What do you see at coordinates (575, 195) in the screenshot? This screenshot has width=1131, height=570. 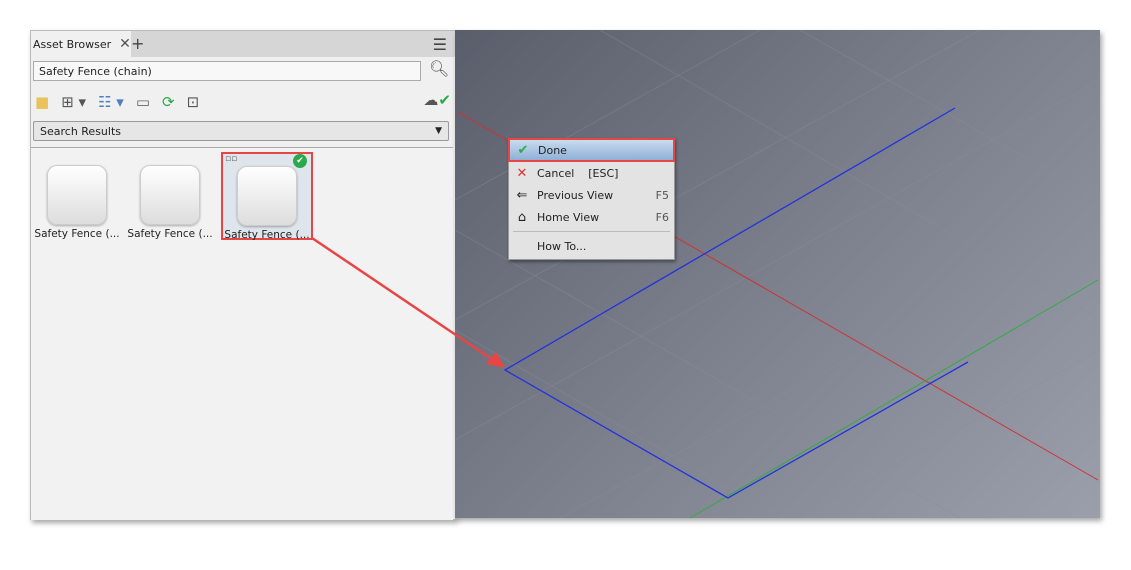 I see `menu-label: Previous View` at bounding box center [575, 195].